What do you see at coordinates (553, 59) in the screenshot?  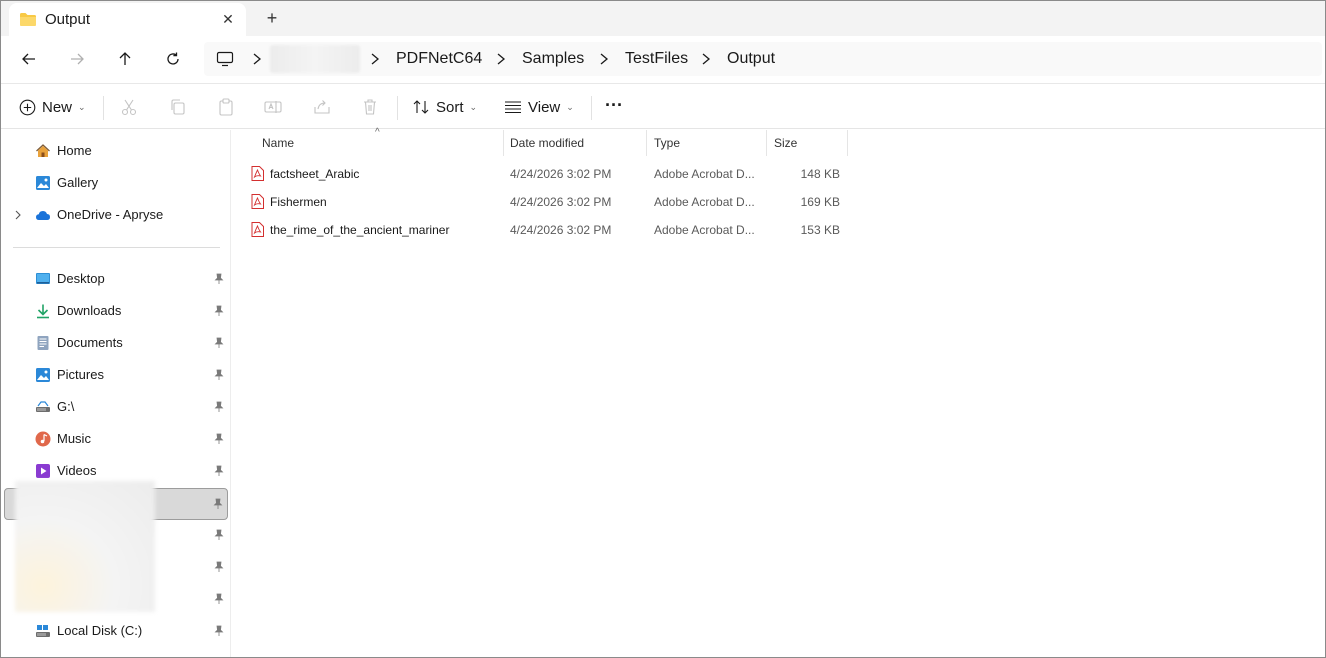 I see `breadcrumb-item: Samples` at bounding box center [553, 59].